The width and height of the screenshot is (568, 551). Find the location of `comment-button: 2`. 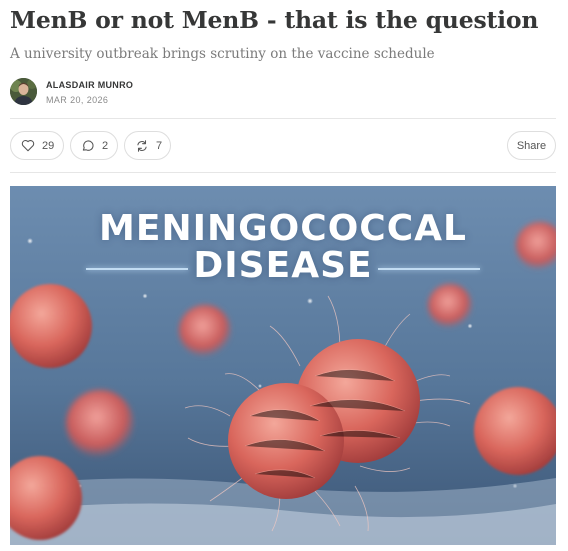

comment-button: 2 is located at coordinates (94, 145).